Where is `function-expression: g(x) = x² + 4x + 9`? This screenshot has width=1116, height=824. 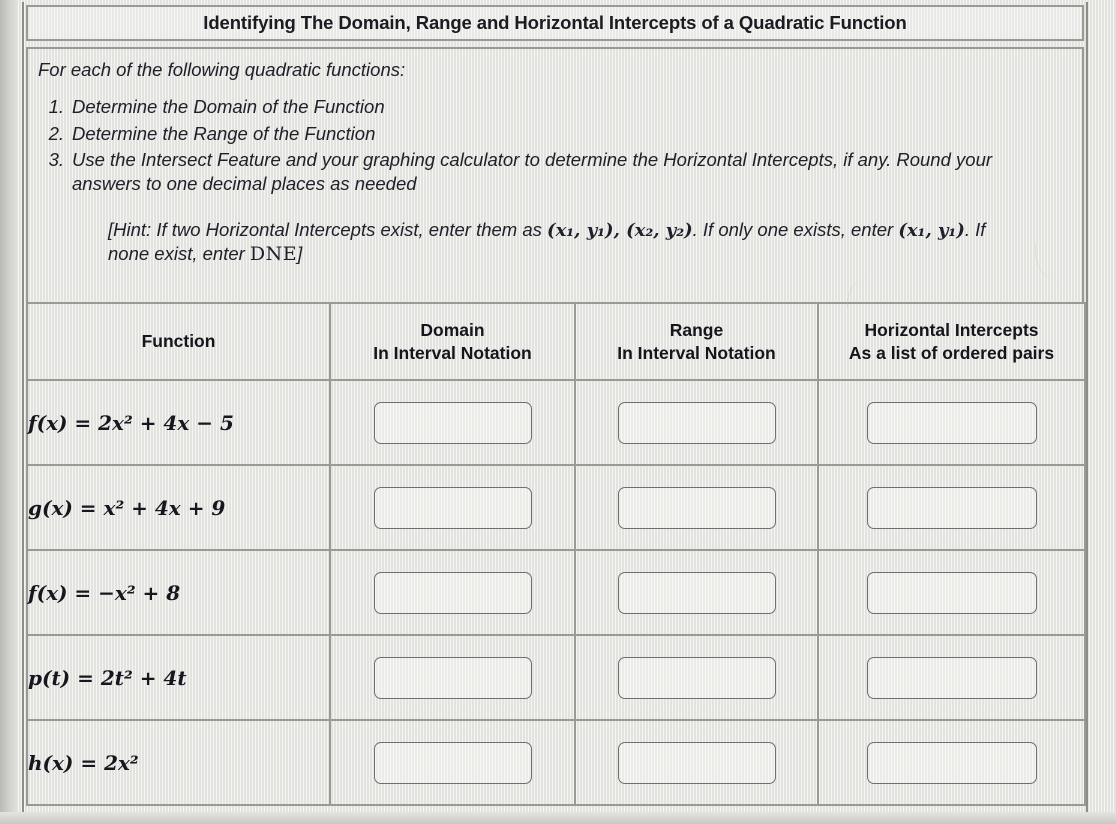 function-expression: g(x) = x² + 4x + 9 is located at coordinates (178, 507).